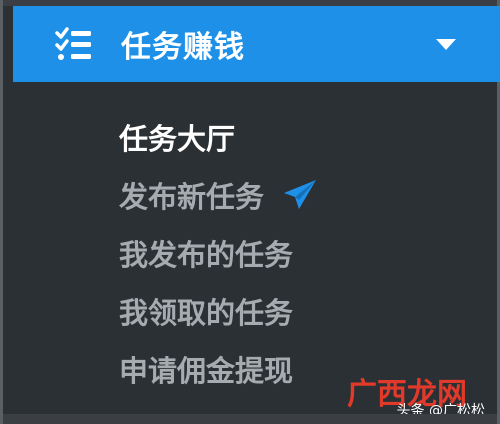 The height and width of the screenshot is (424, 500). I want to click on caret-down-icon, so click(446, 44).